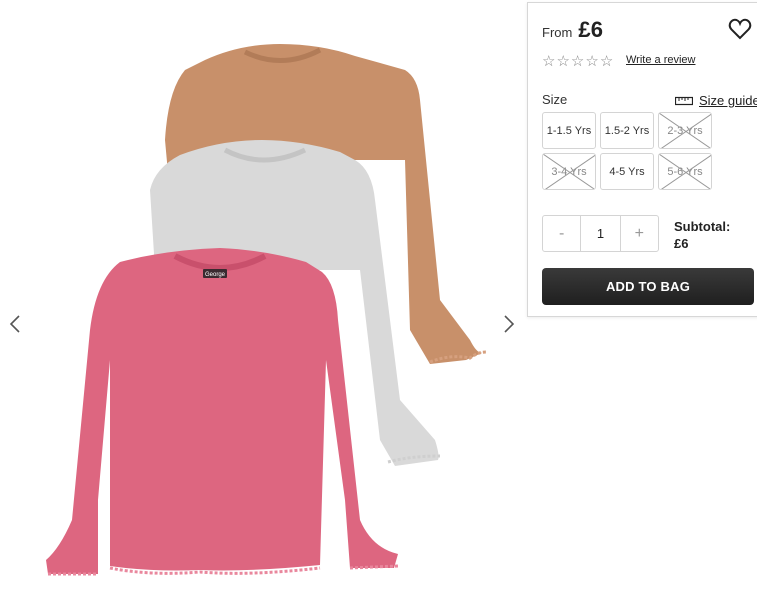  Describe the element at coordinates (639, 233) in the screenshot. I see `quantity-increase-button: +` at that location.